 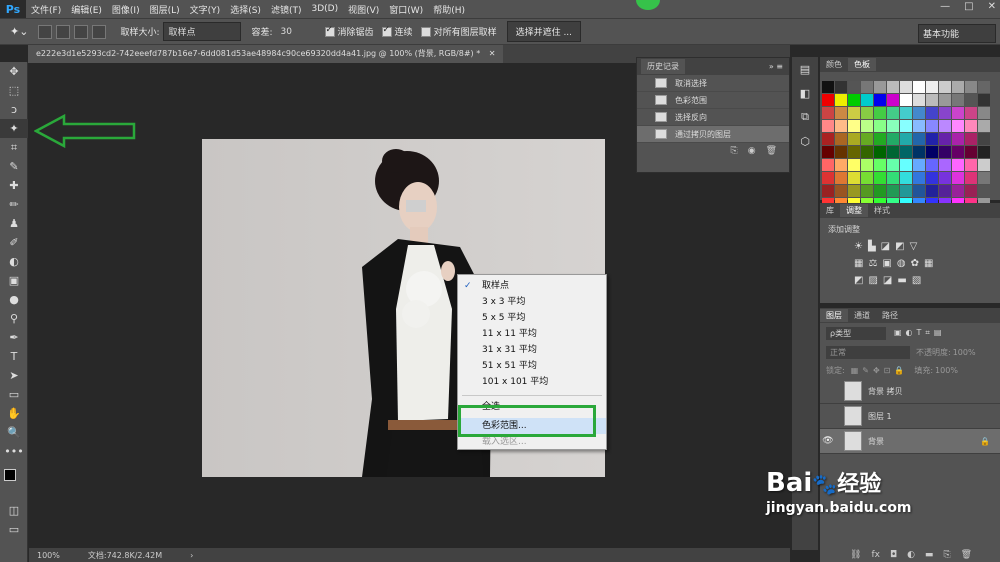 What do you see at coordinates (14, 510) in the screenshot?
I see `quick-mask-icon: ◫` at bounding box center [14, 510].